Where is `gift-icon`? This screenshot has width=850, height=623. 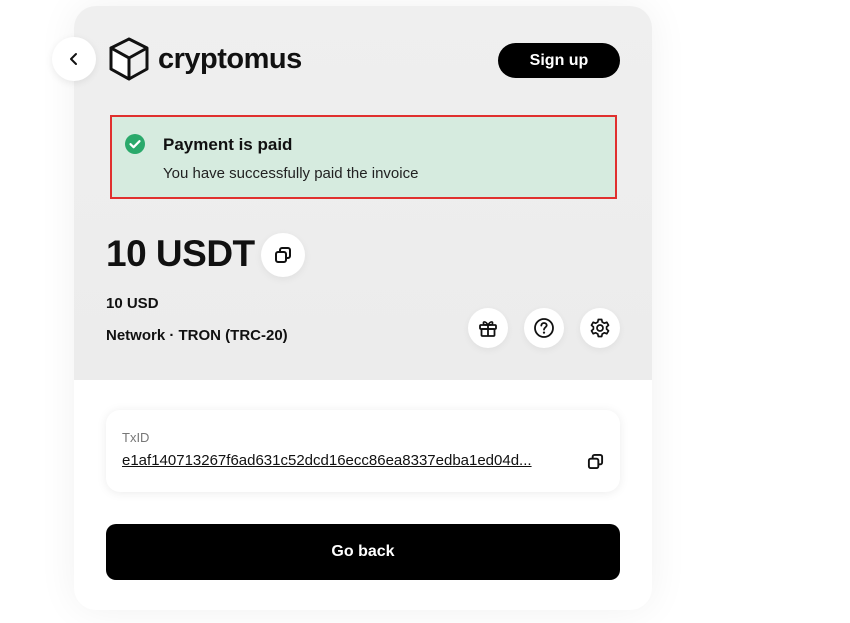 gift-icon is located at coordinates (488, 329).